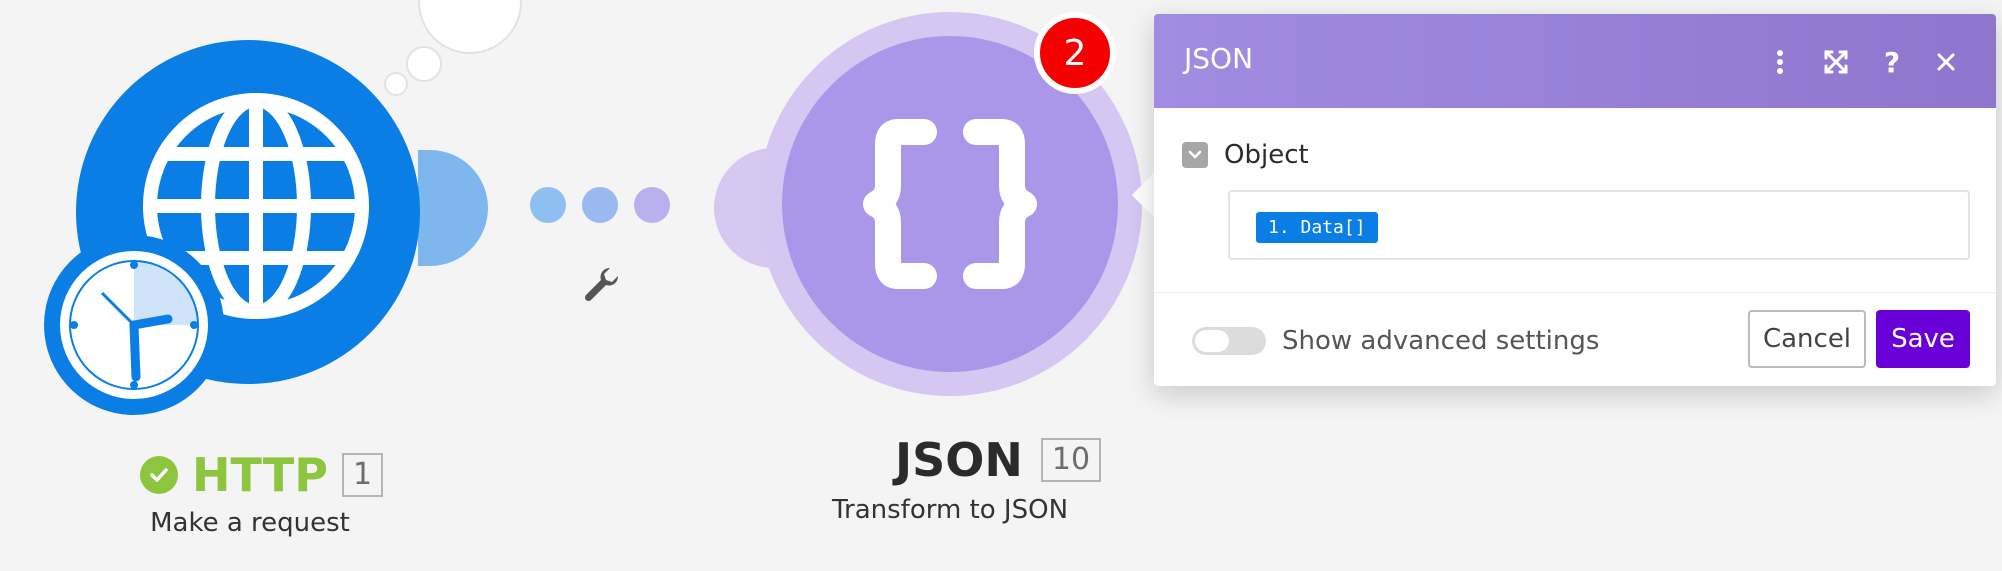  Describe the element at coordinates (959, 460) in the screenshot. I see `json-module-title: JSON` at that location.